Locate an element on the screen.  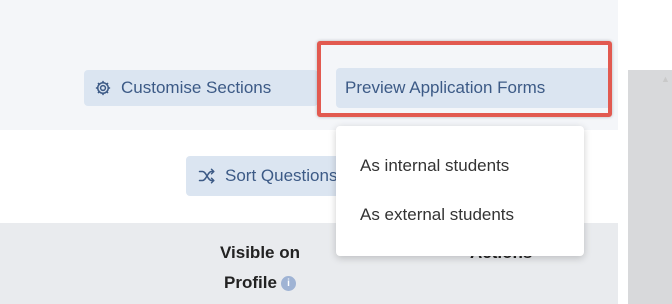
menu-item-internal-students: As internal students is located at coordinates (434, 166).